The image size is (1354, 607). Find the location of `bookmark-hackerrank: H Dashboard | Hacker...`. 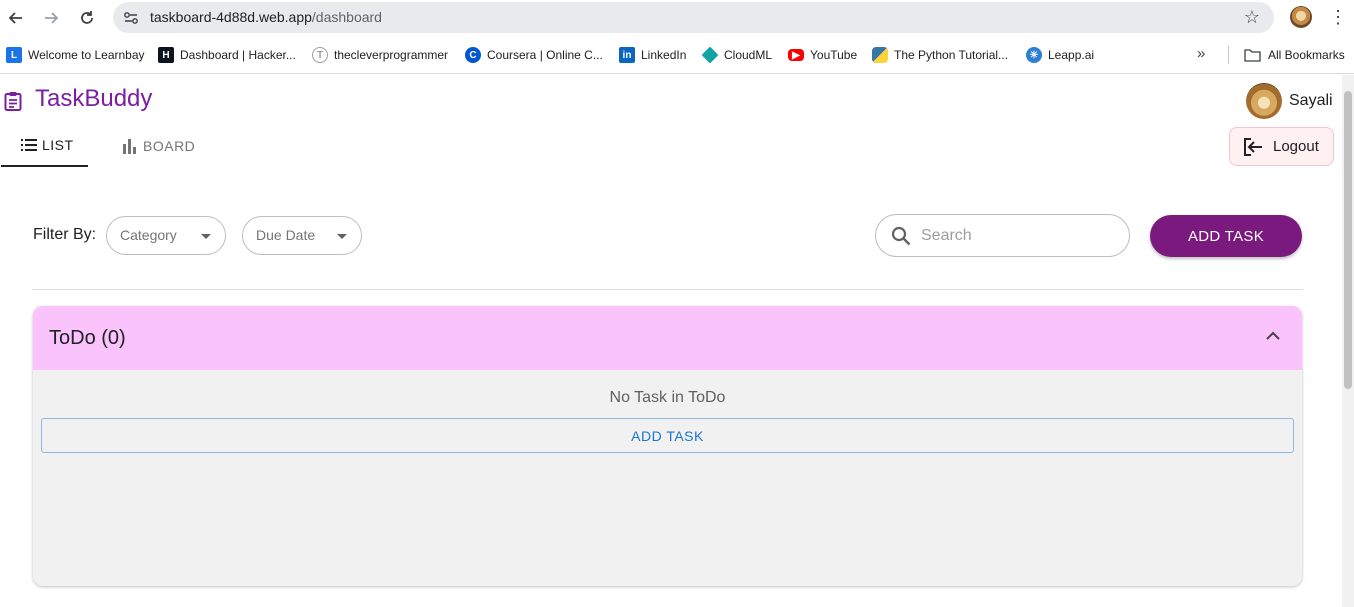

bookmark-hackerrank: H Dashboard | Hacker... is located at coordinates (227, 55).